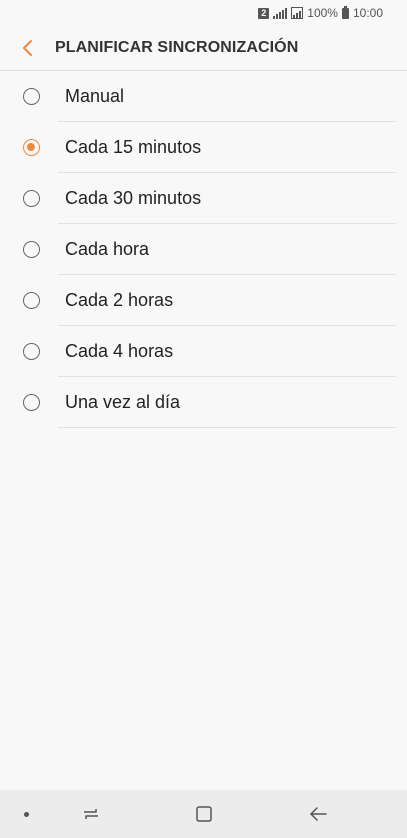  I want to click on radio-button-selected, so click(31, 147).